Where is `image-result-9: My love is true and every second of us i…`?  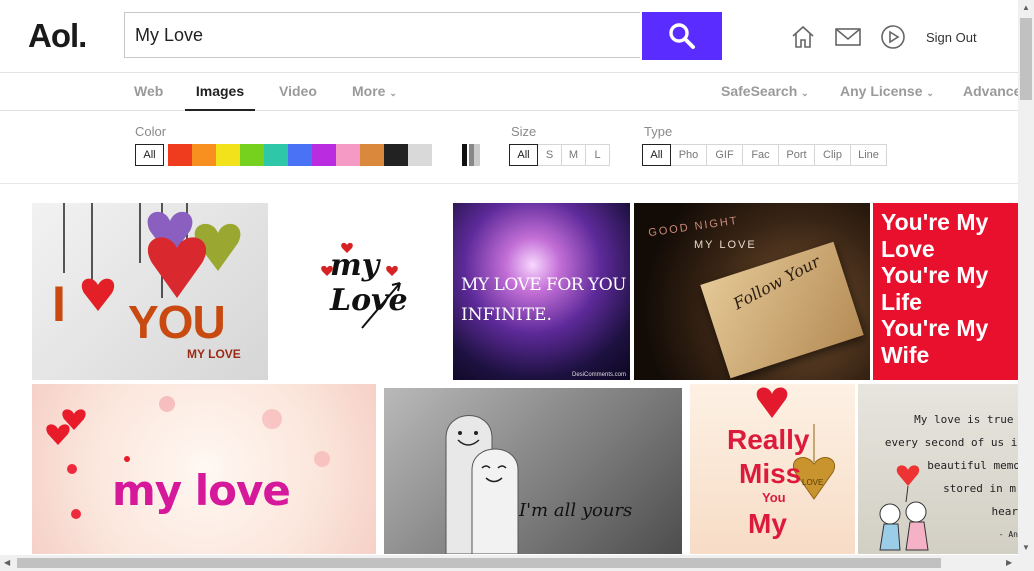 image-result-9: My love is true and every second of us i… is located at coordinates (938, 469).